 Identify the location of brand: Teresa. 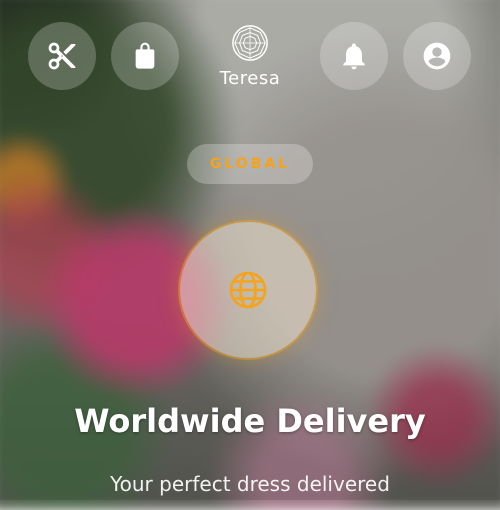
(250, 56).